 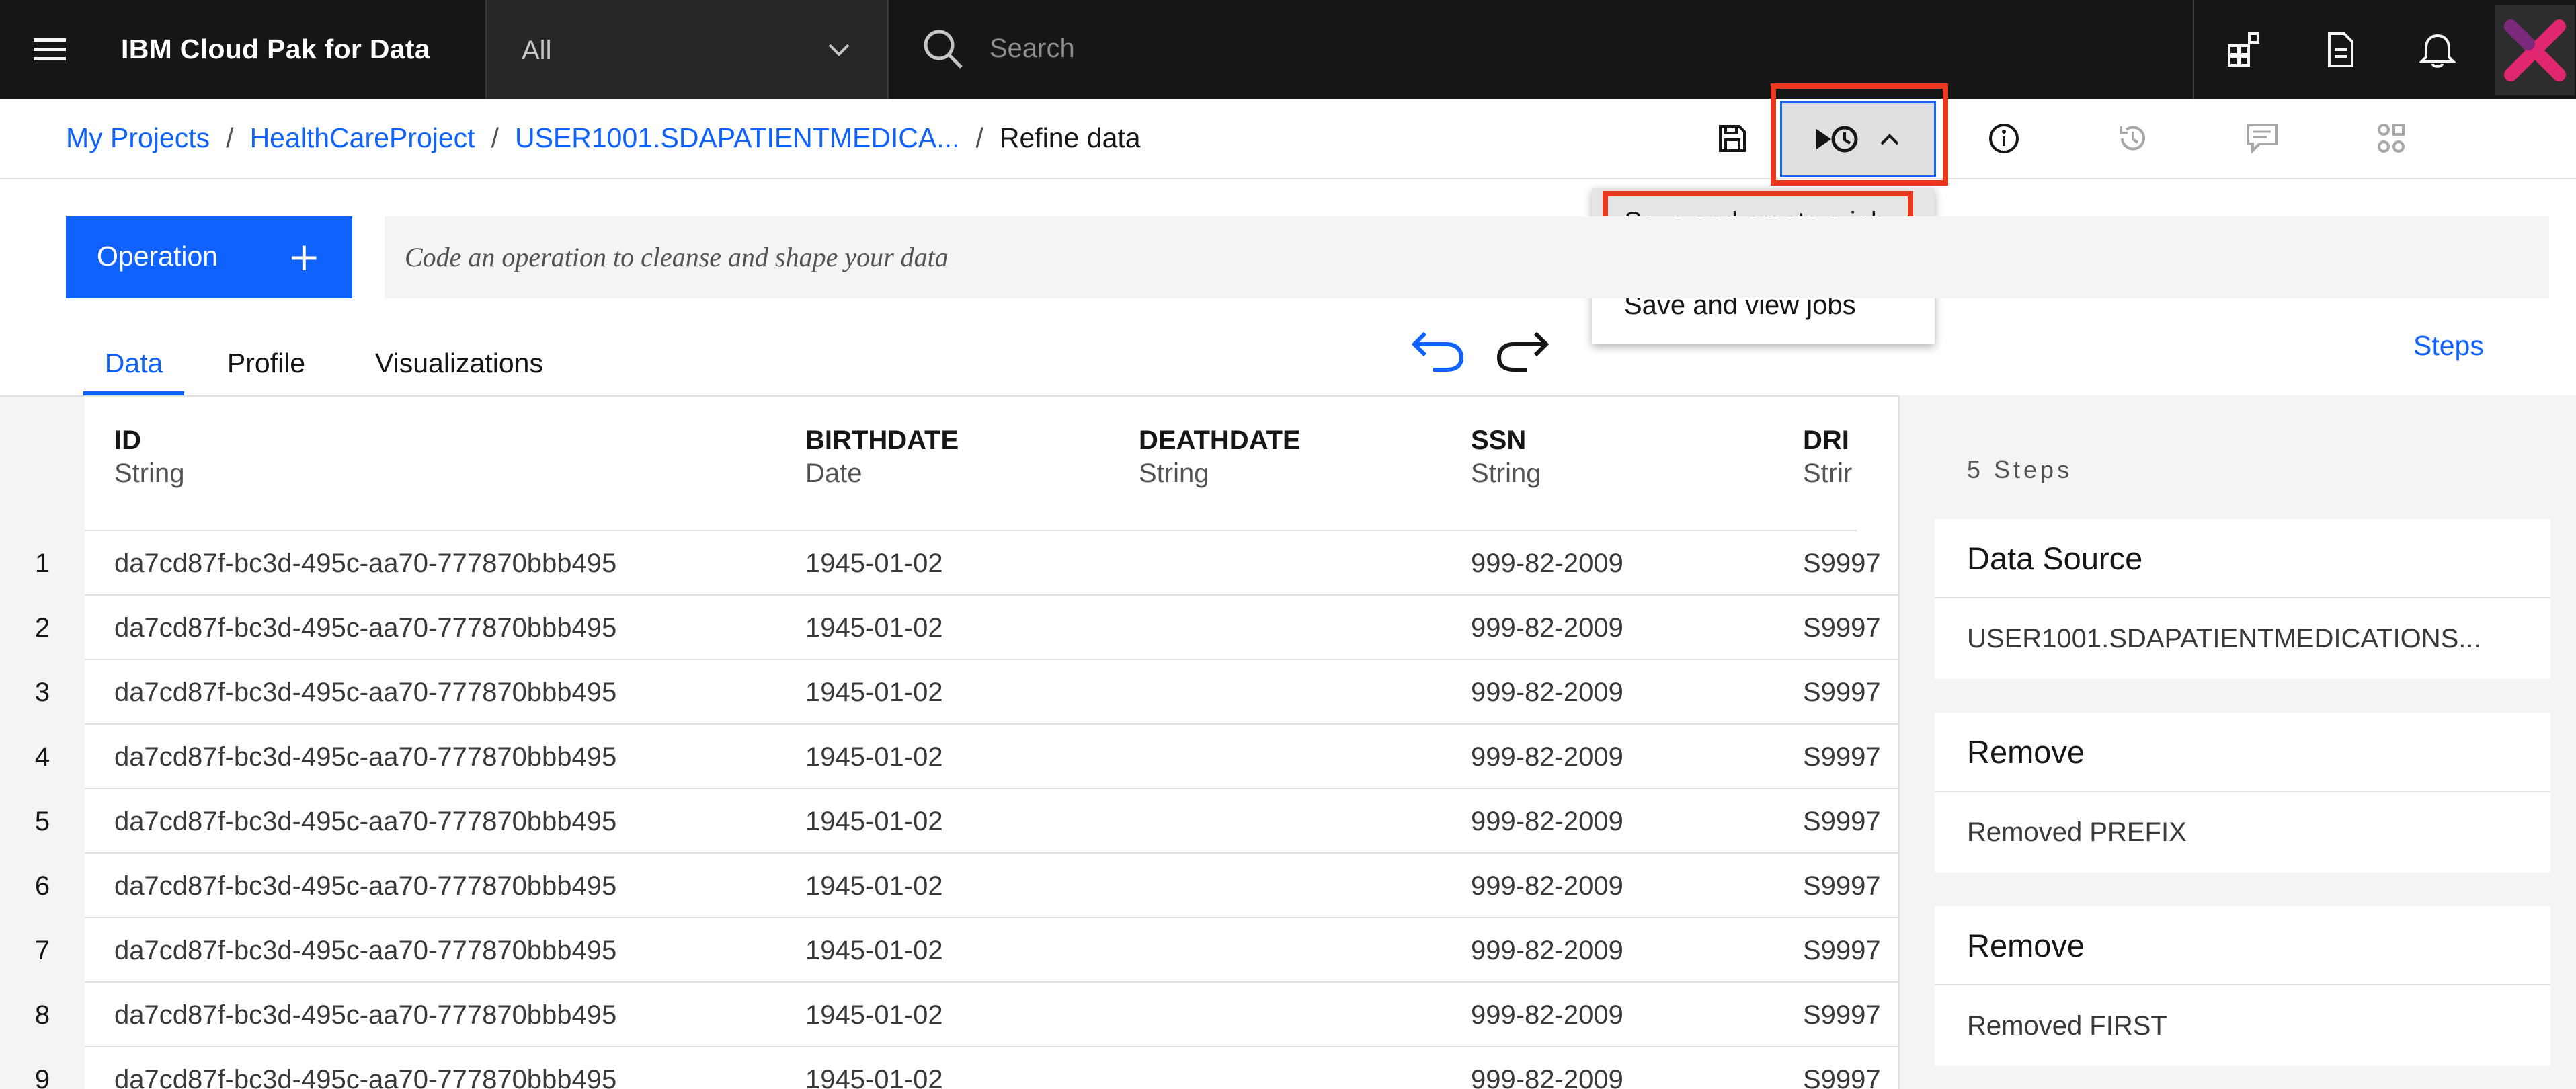 I want to click on undo-icon, so click(x=1436, y=351).